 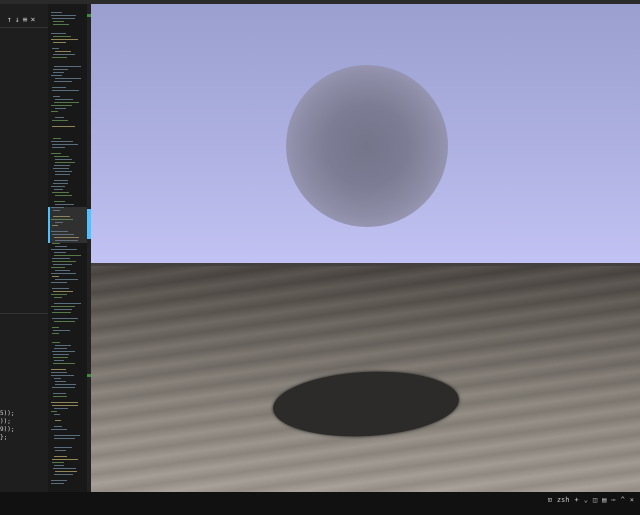 What do you see at coordinates (3, 437) in the screenshot?
I see `code-line: };` at bounding box center [3, 437].